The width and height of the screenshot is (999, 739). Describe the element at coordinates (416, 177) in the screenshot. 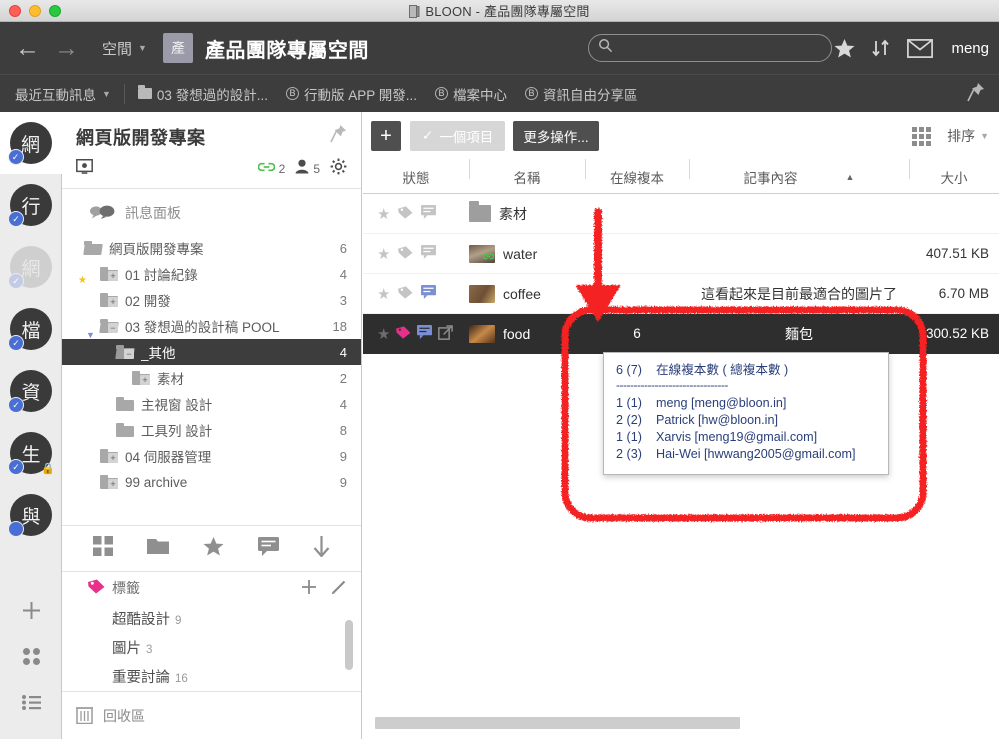

I see `column-header-state: 狀態` at that location.